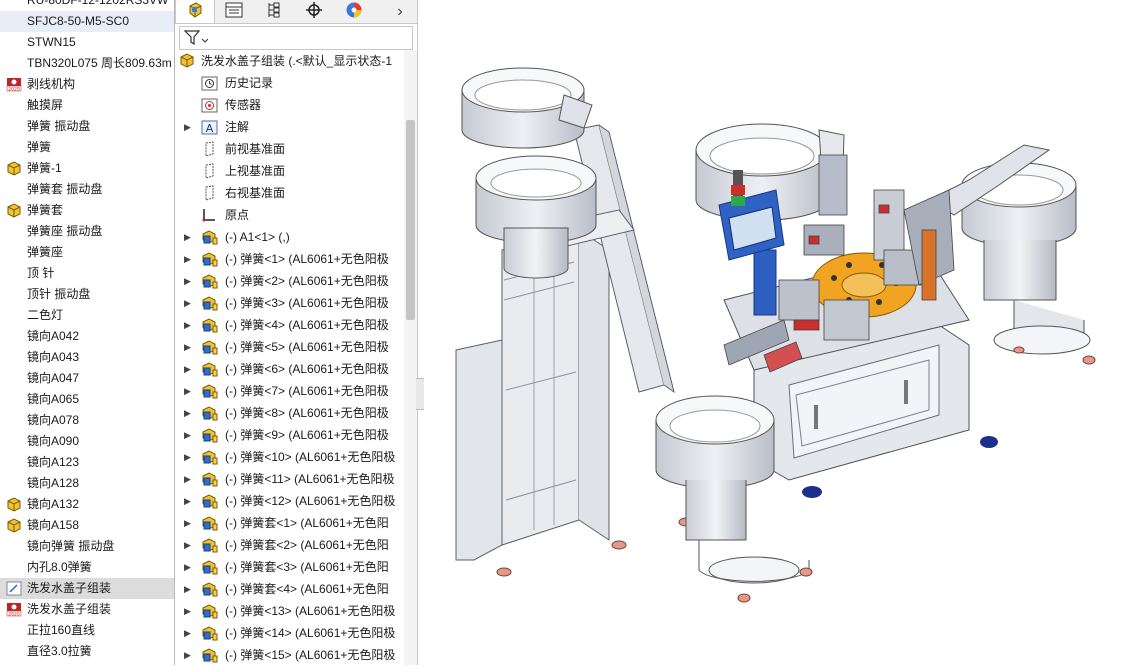 The width and height of the screenshot is (1123, 668). What do you see at coordinates (195, 11) in the screenshot?
I see `feature-tree-tab` at bounding box center [195, 11].